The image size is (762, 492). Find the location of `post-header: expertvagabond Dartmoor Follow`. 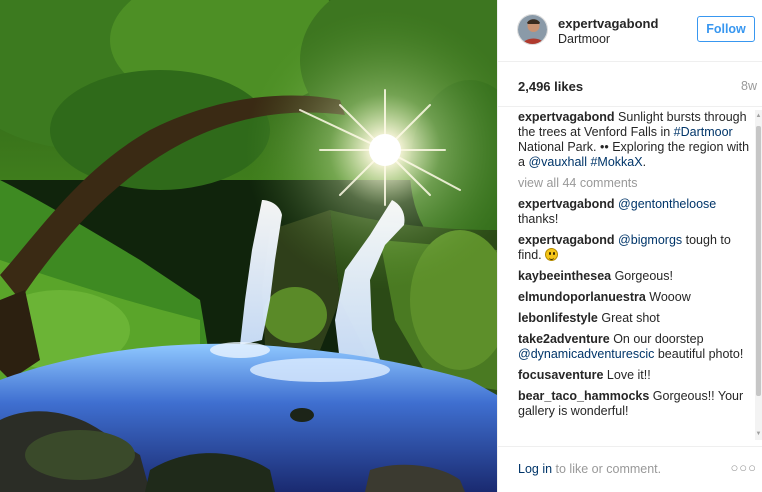

post-header: expertvagabond Dartmoor Follow is located at coordinates (630, 31).